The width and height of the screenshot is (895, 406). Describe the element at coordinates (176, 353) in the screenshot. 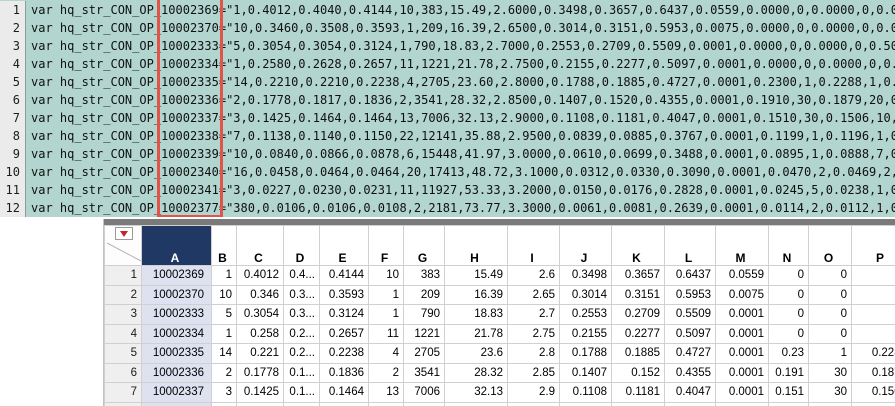

I see `cell-A5: 10002335` at that location.